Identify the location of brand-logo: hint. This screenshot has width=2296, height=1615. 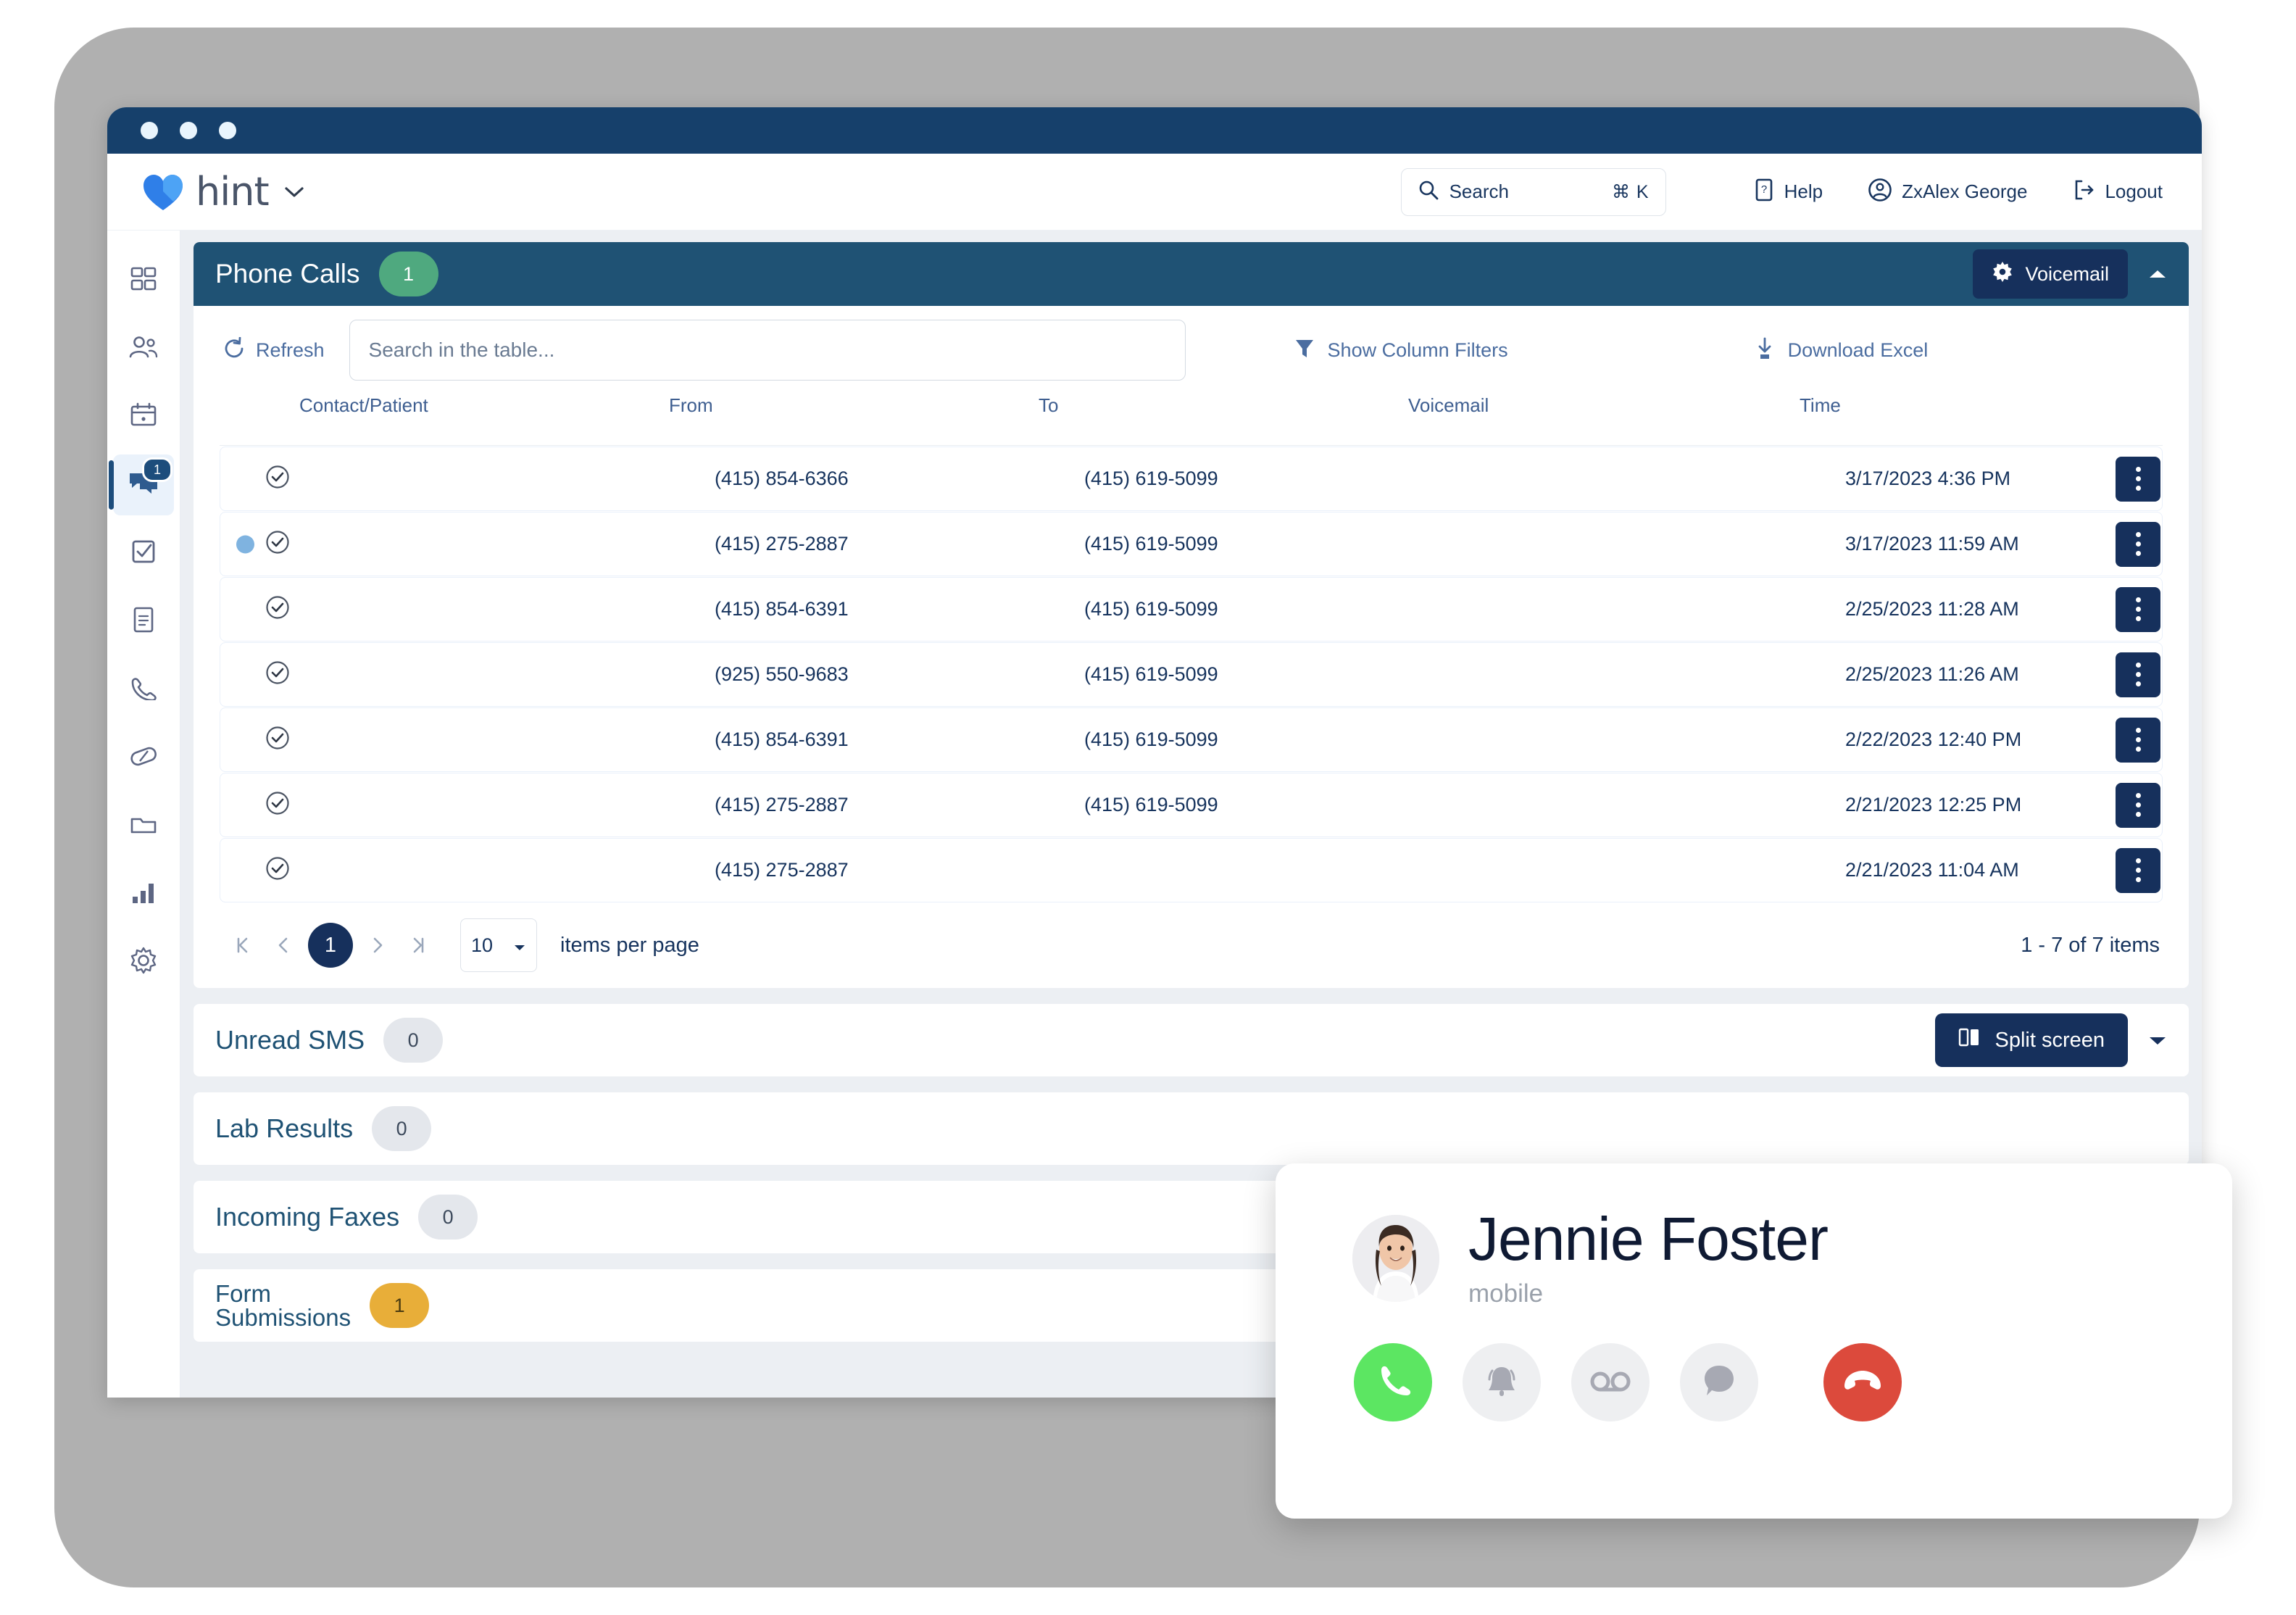
(223, 192).